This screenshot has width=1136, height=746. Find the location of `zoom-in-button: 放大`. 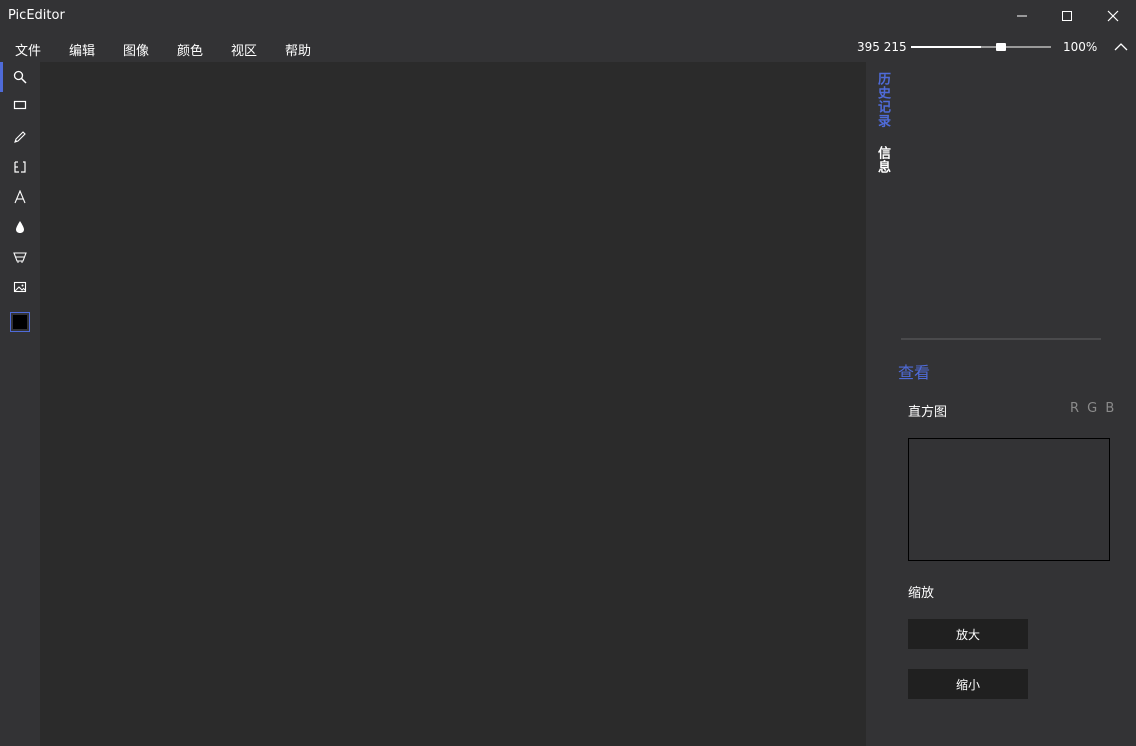

zoom-in-button: 放大 is located at coordinates (968, 634).